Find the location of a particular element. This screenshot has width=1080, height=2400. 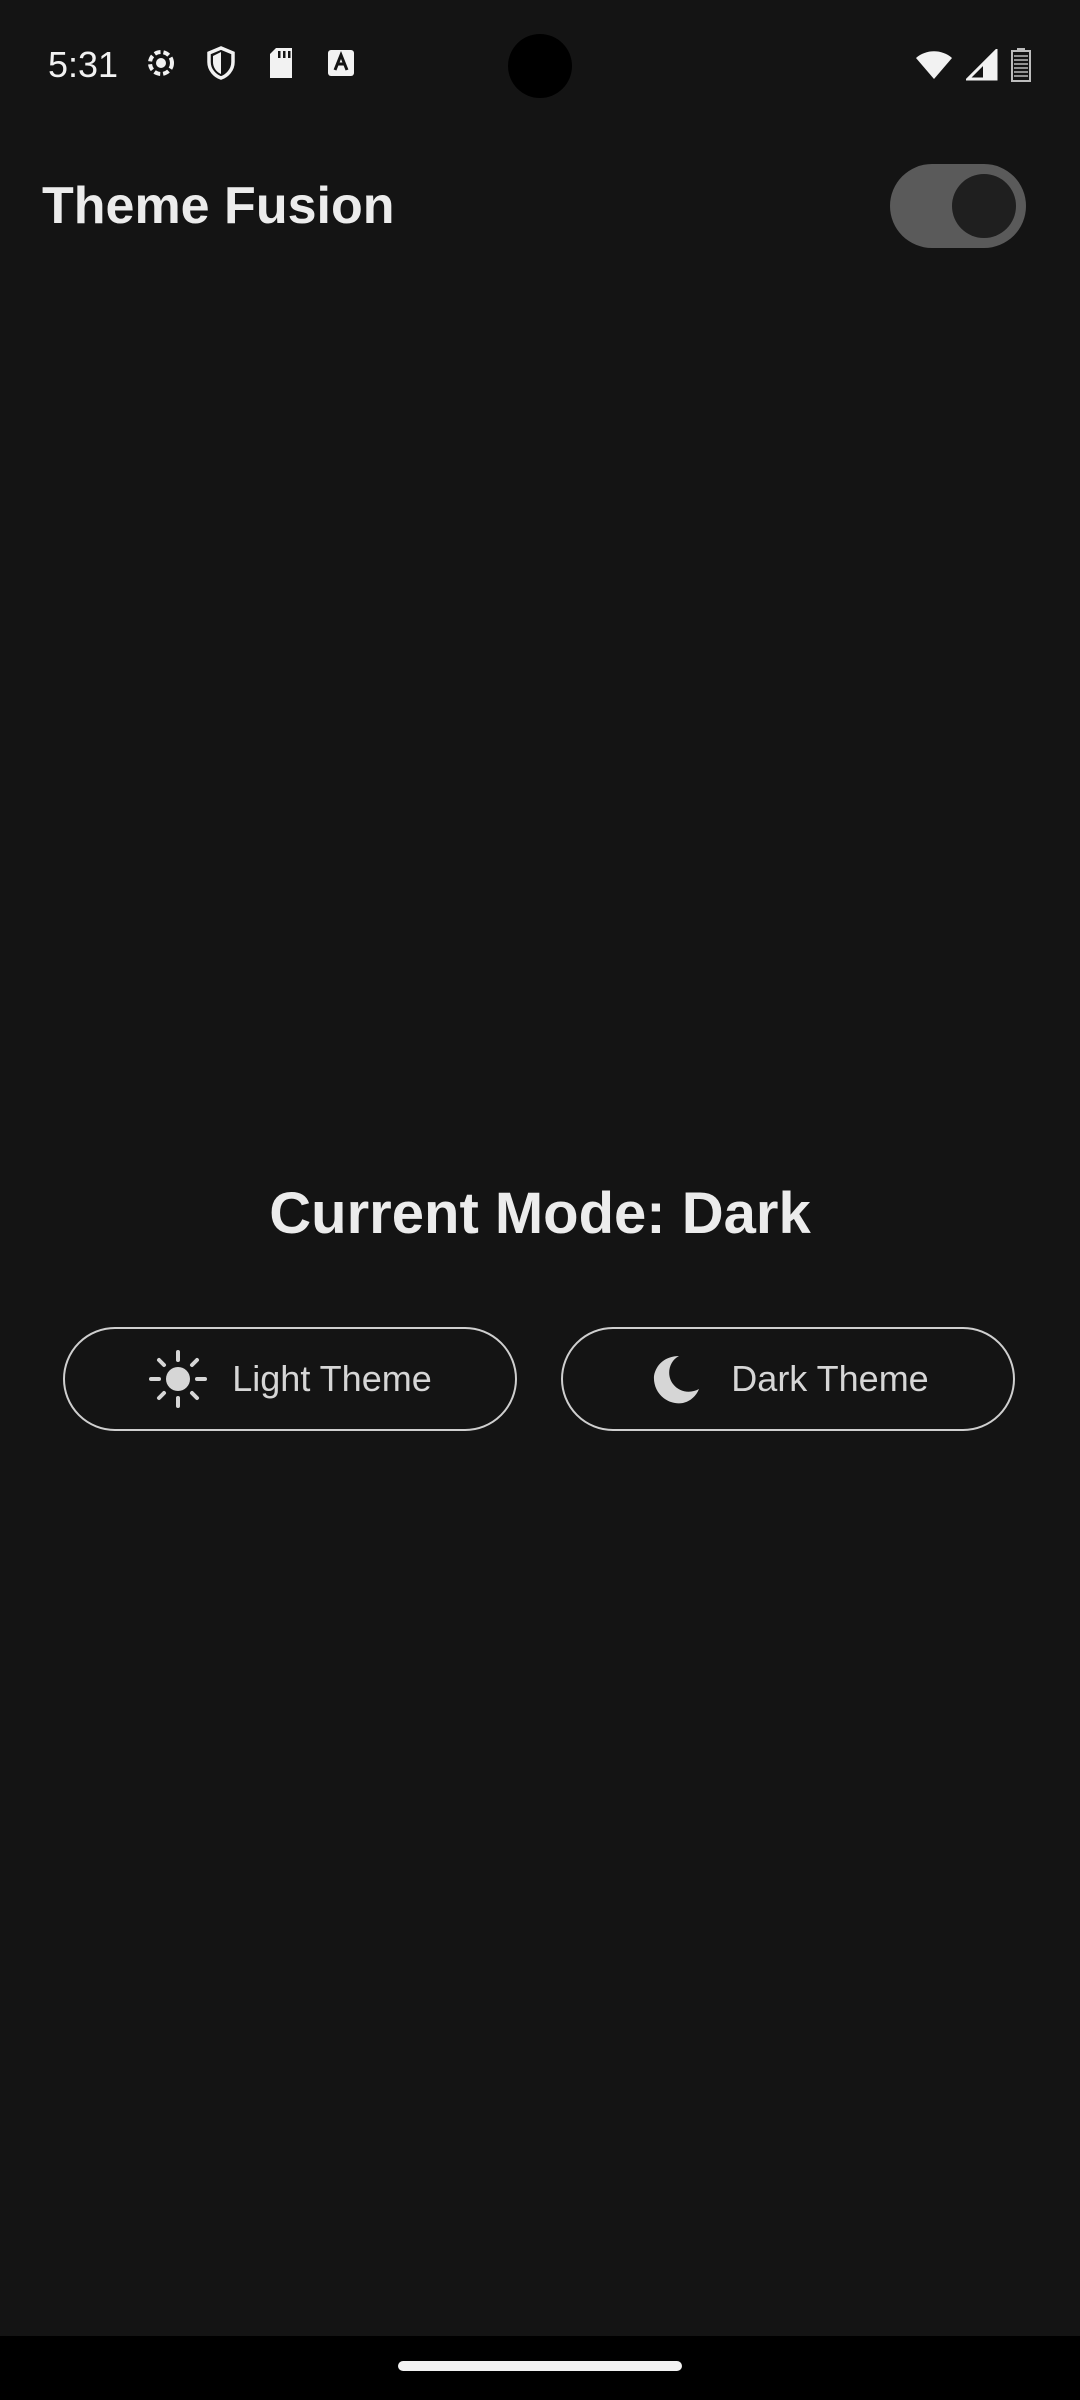

dark-theme-label: Dark Theme is located at coordinates (830, 1378).